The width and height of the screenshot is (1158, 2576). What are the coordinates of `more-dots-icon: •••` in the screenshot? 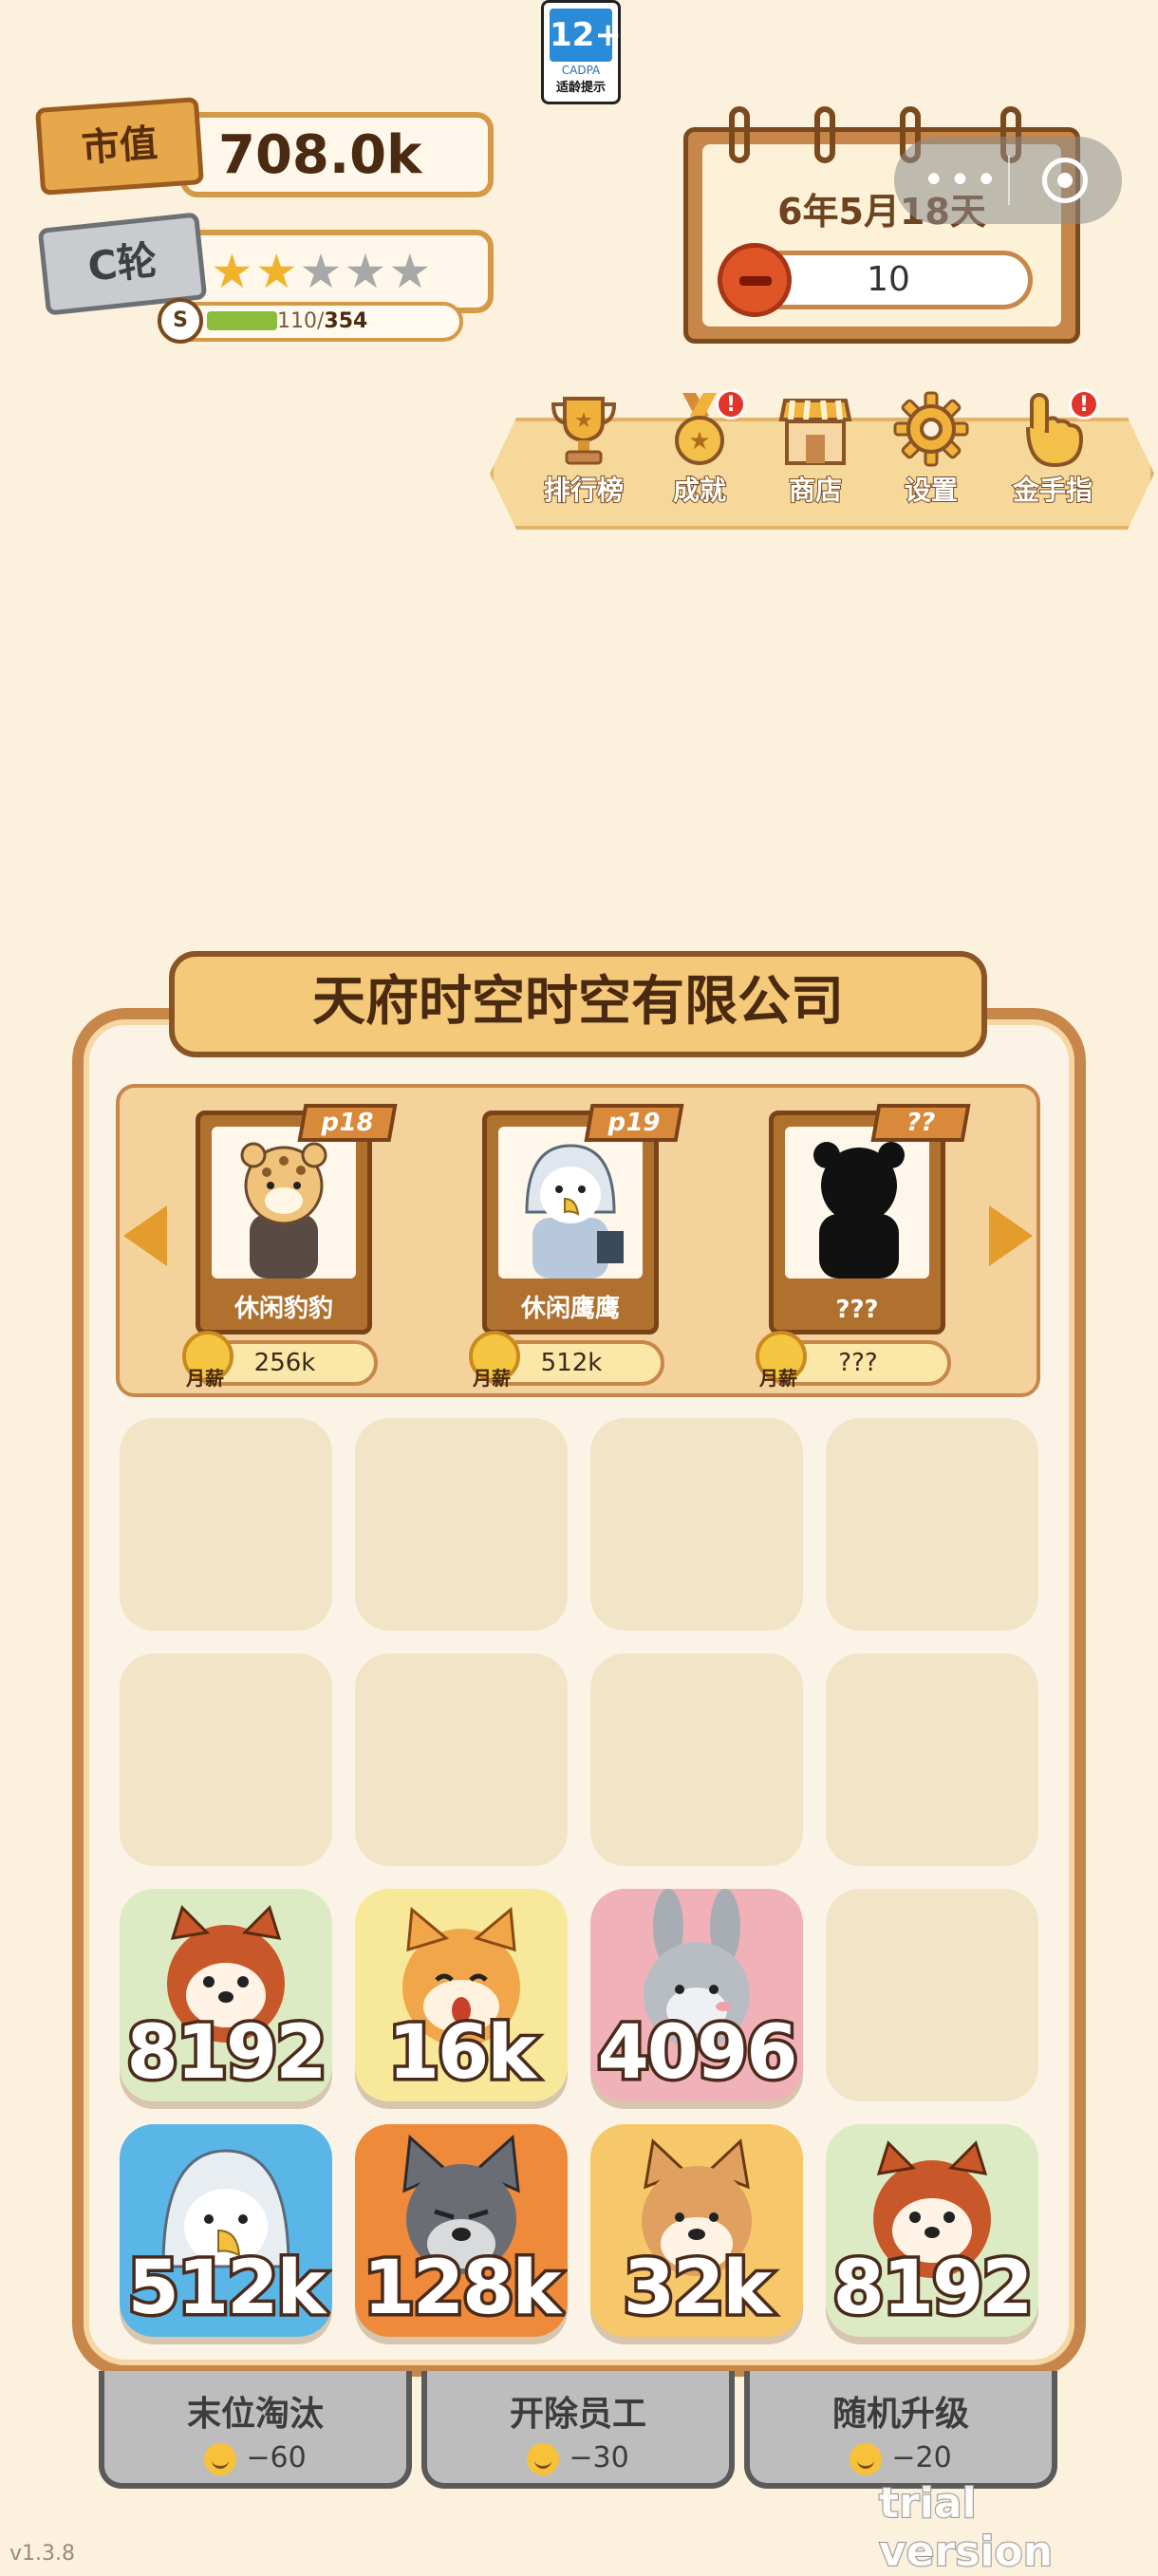 It's located at (962, 180).